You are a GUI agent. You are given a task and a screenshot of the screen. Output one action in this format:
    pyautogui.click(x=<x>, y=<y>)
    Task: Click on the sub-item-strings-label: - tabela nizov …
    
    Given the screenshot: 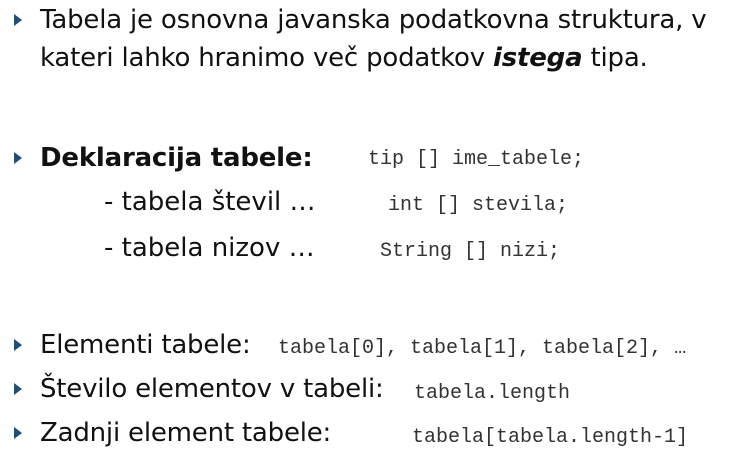 What is the action you would take?
    pyautogui.click(x=209, y=248)
    